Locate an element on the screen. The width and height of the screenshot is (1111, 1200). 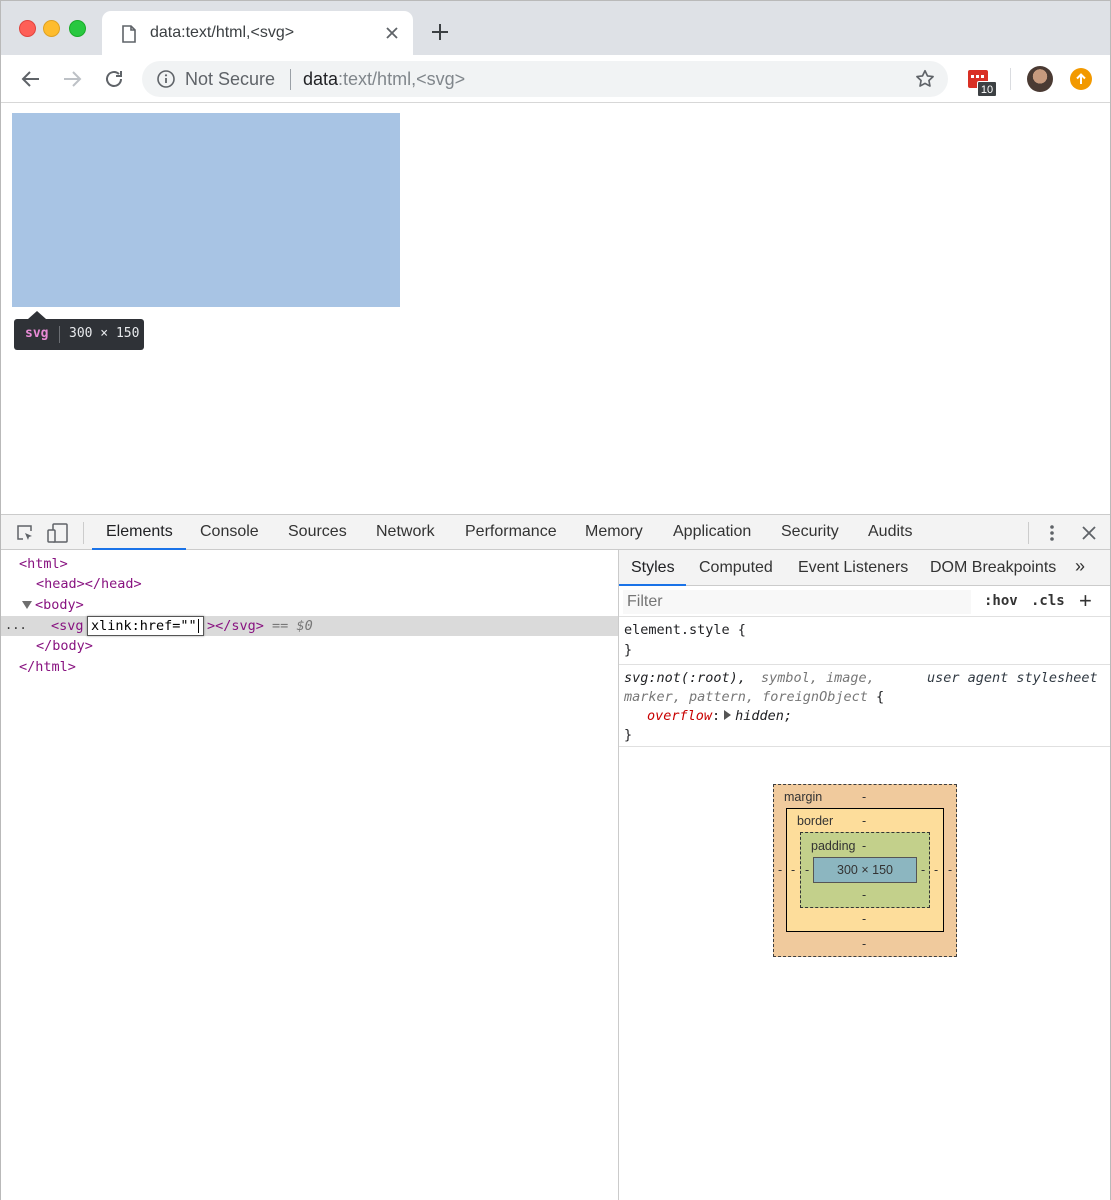
profile-avatar is located at coordinates (1040, 79).